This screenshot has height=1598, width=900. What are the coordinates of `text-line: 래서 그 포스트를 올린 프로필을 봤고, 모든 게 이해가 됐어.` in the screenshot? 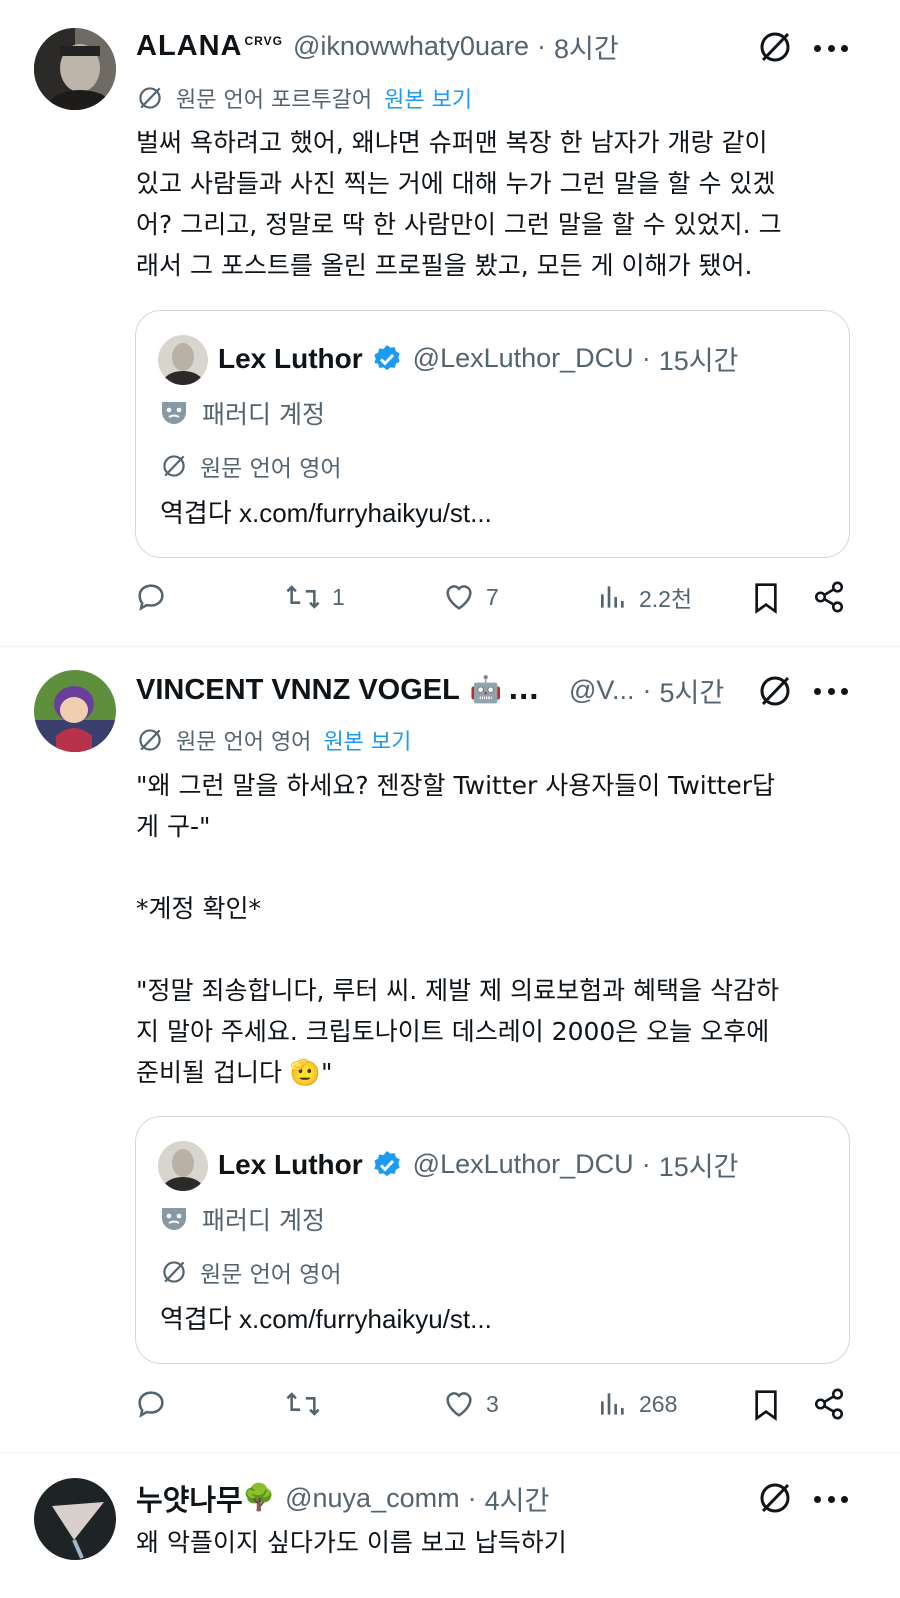 It's located at (444, 265).